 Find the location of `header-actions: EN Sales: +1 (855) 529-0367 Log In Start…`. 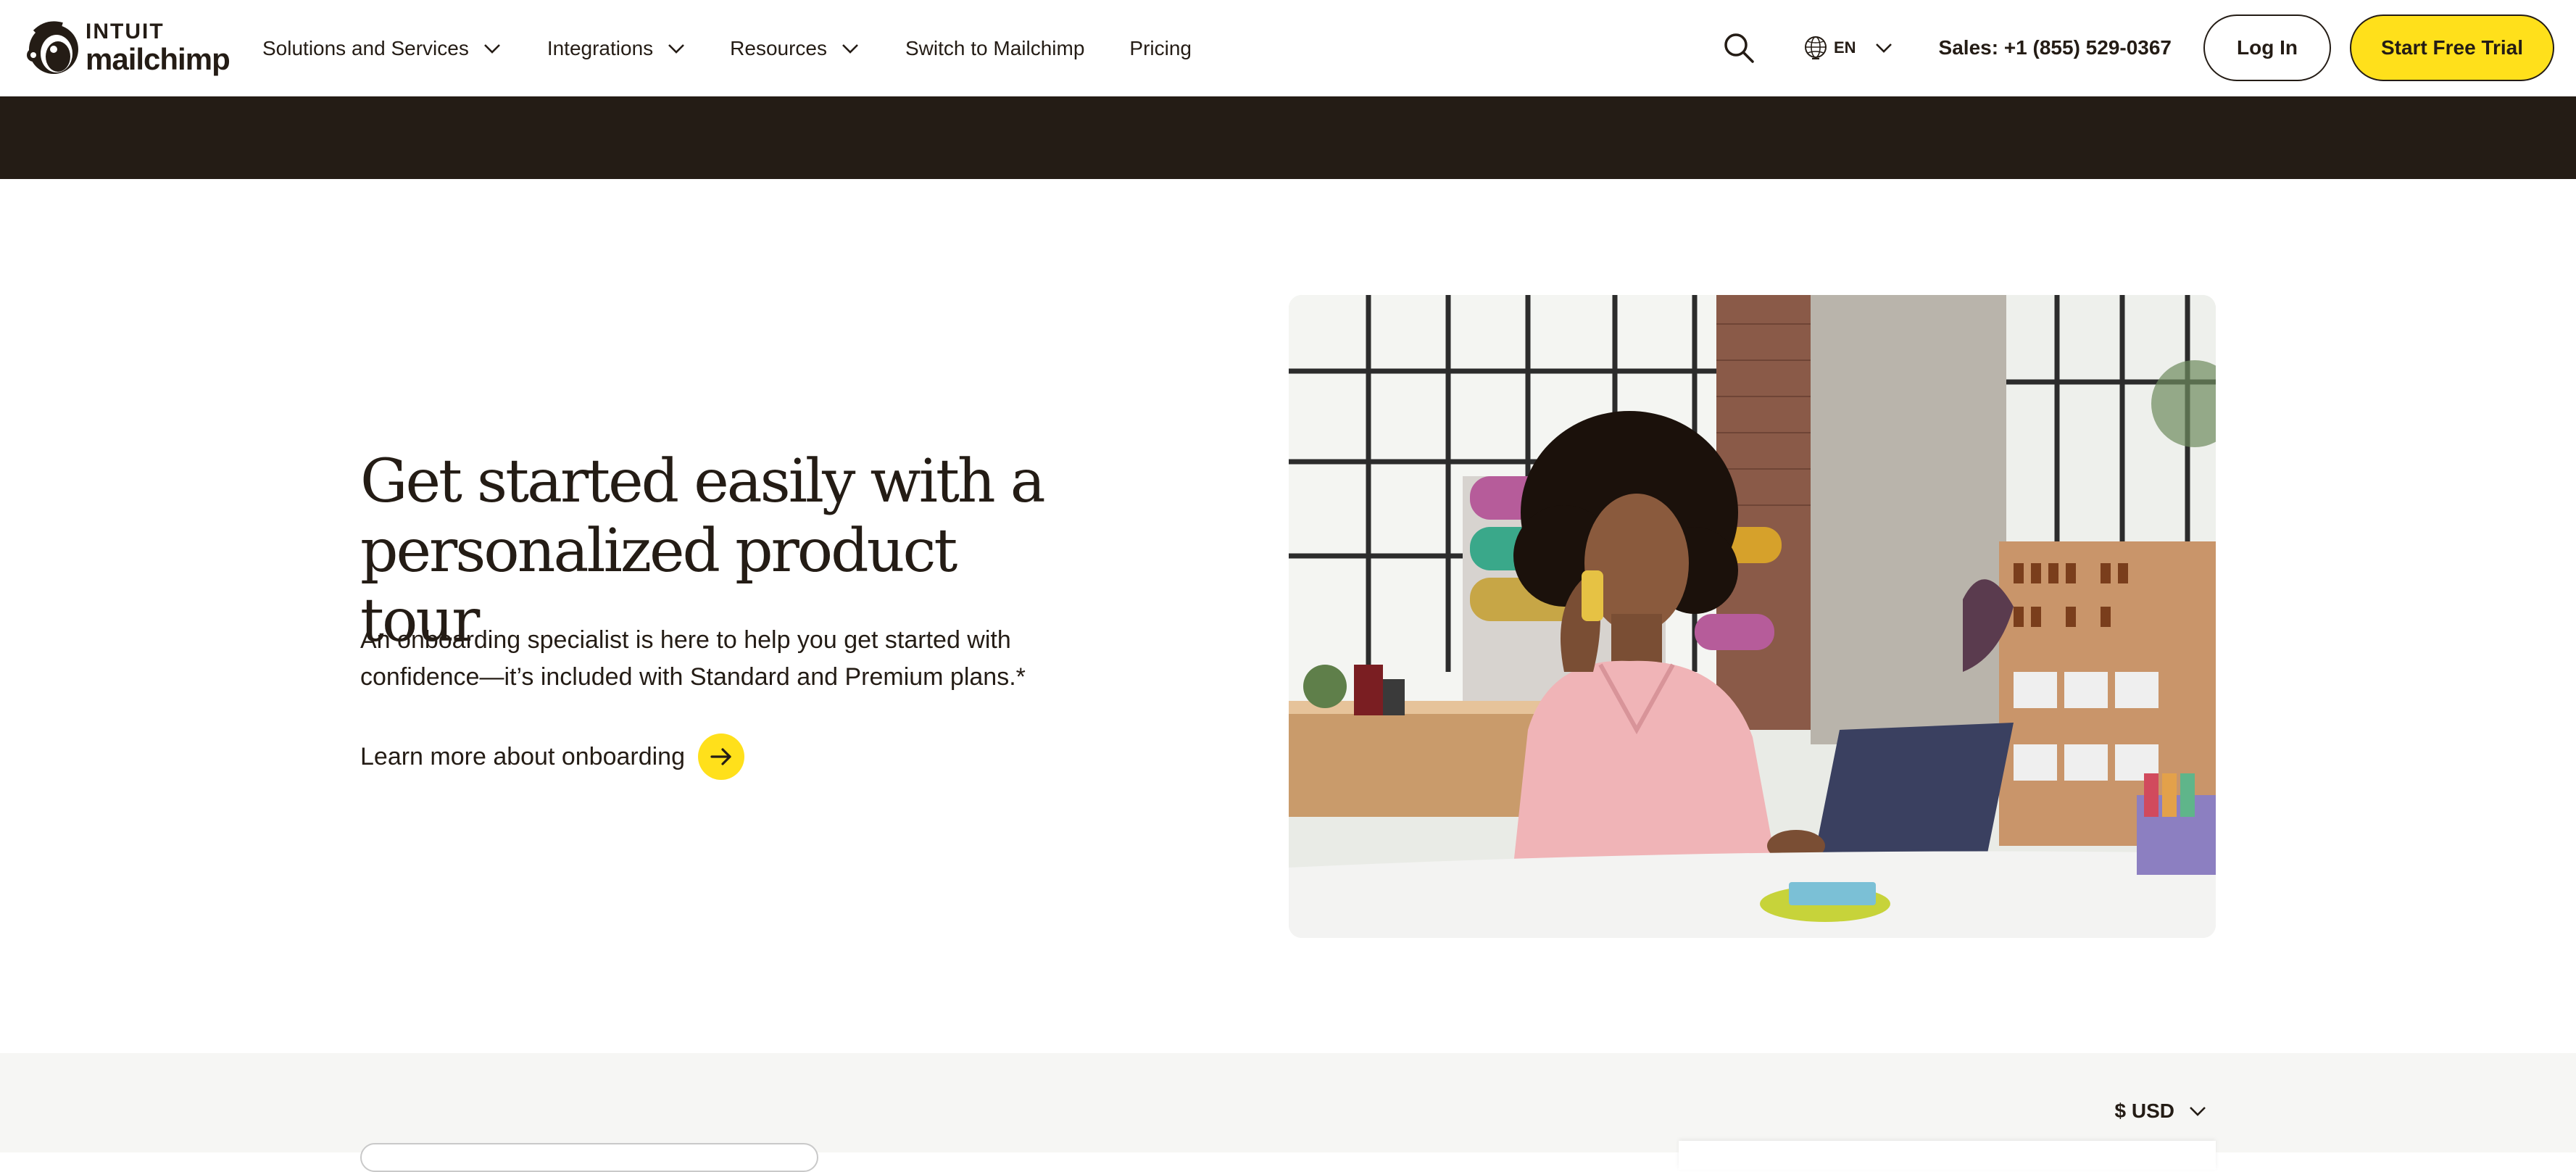

header-actions: EN Sales: +1 (855) 529-0367 Log In Start… is located at coordinates (2137, 47).